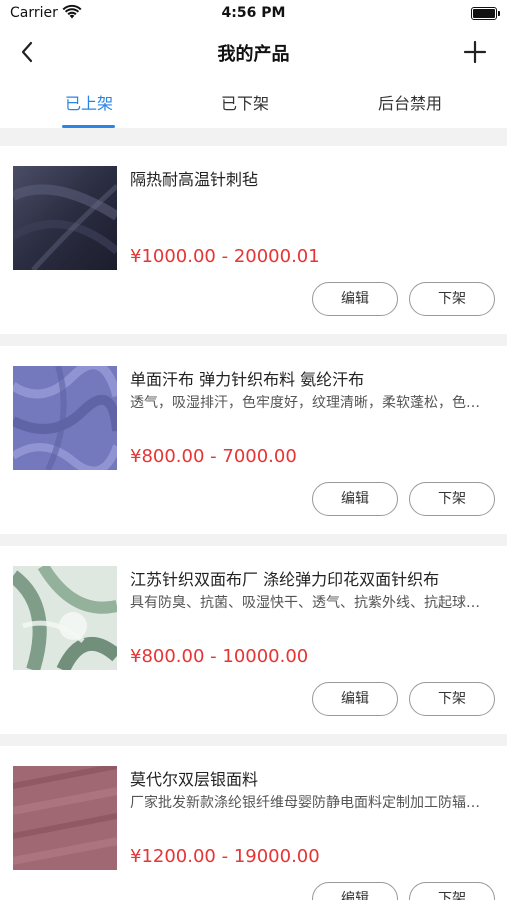  Describe the element at coordinates (311, 803) in the screenshot. I see `product-description: 厂家批发新款涤纶银纤维母婴防静电面料定制加工防辐射面料` at that location.